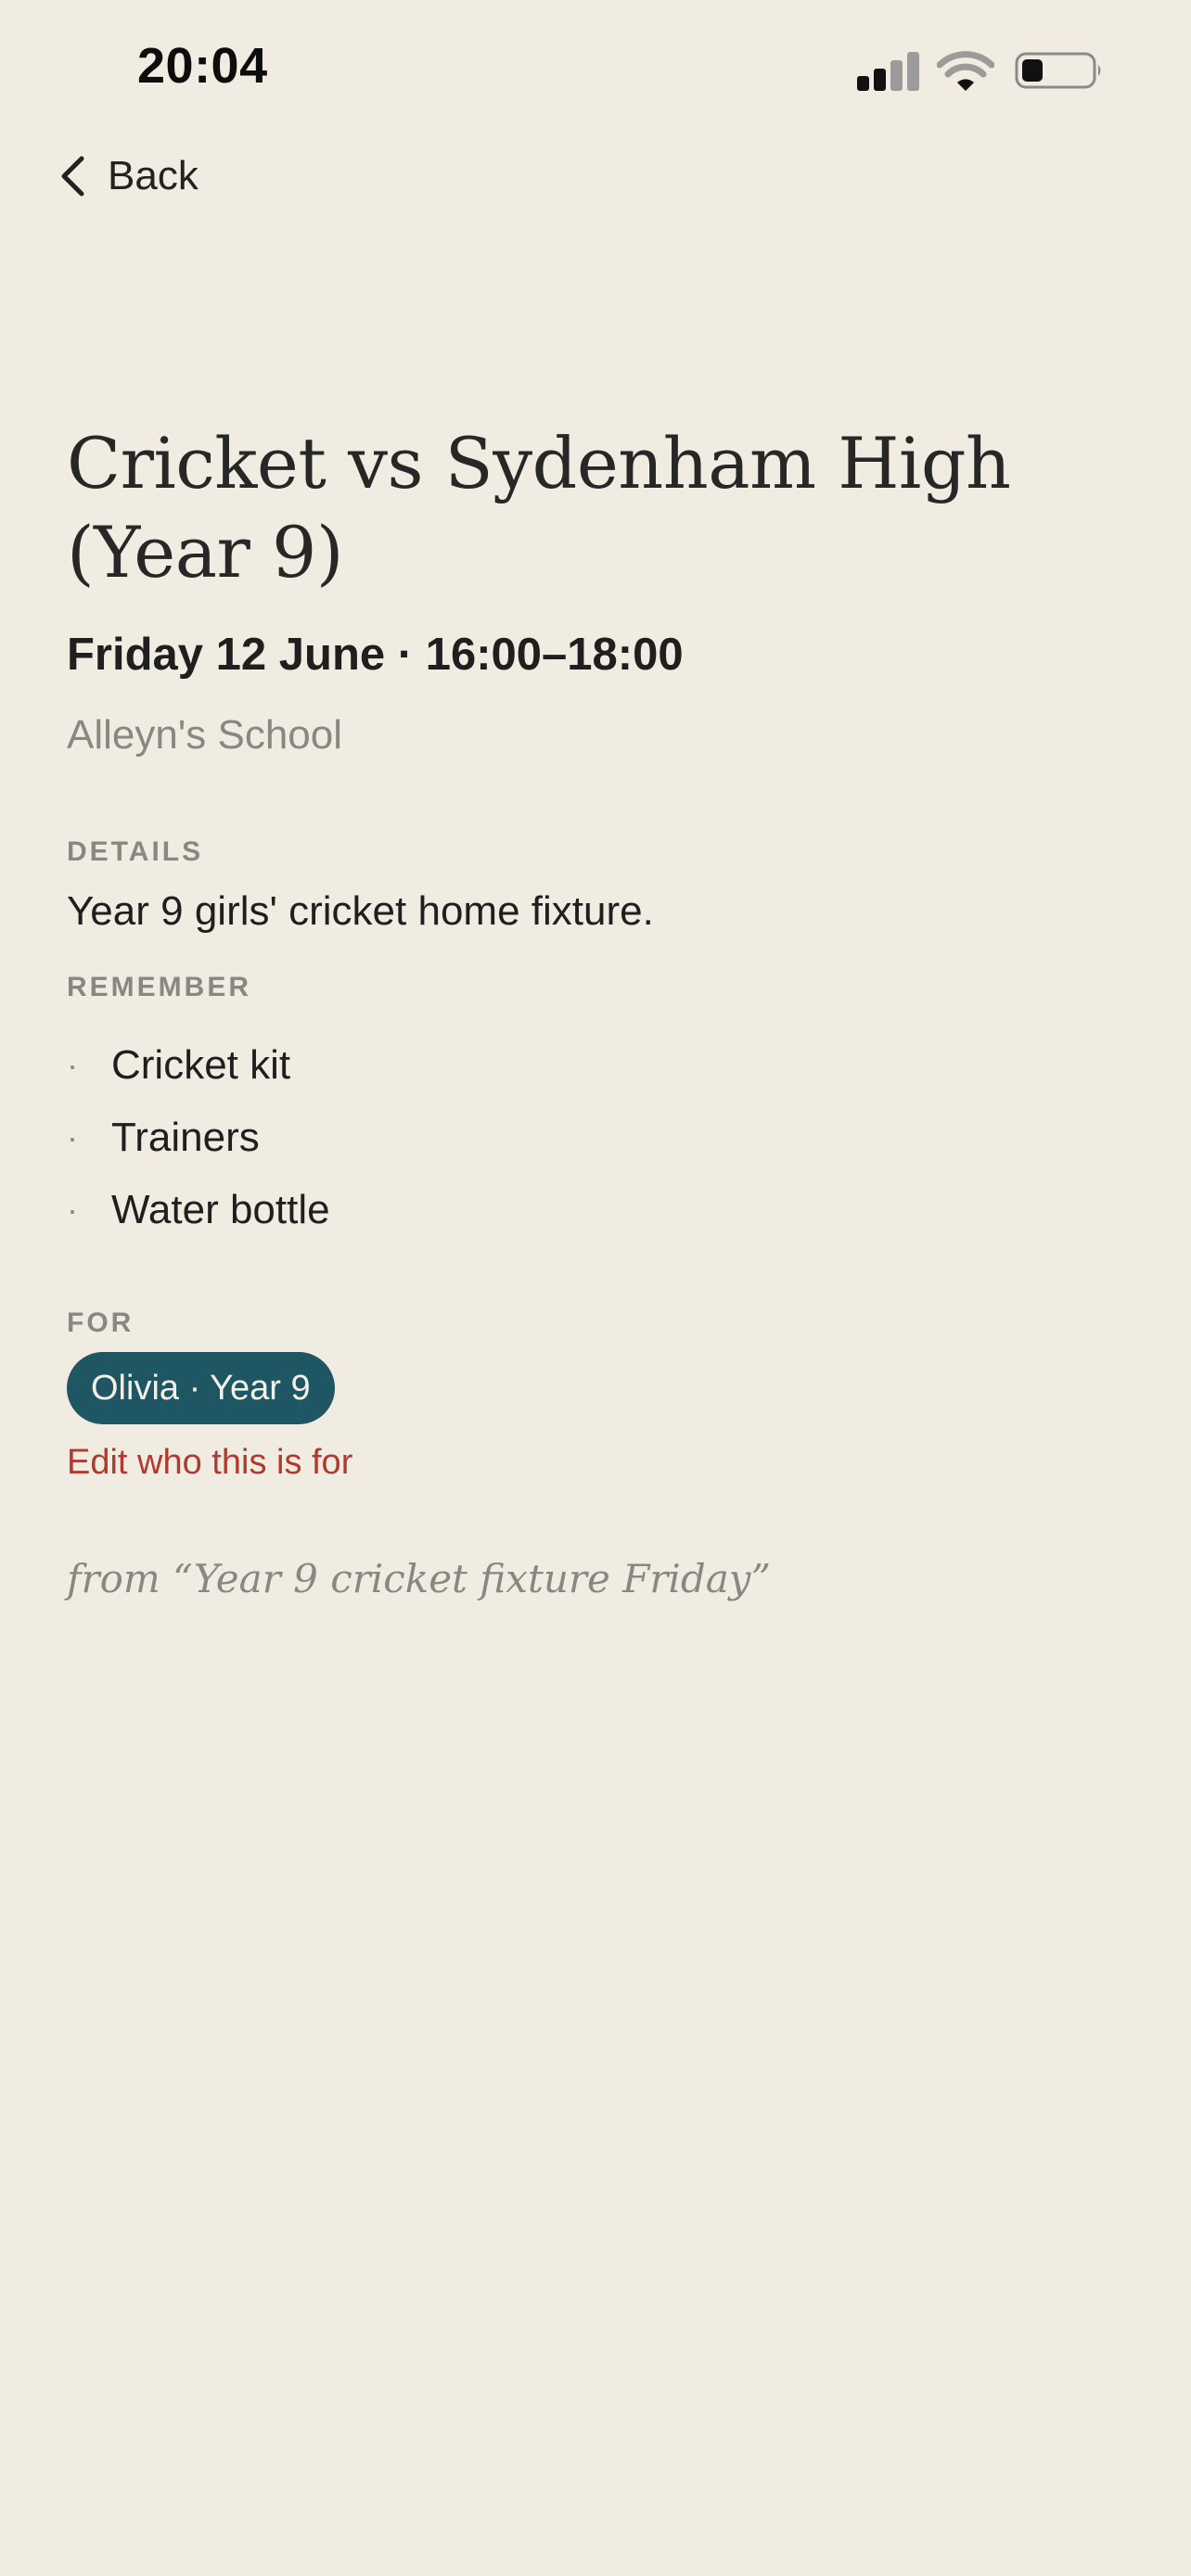 This screenshot has width=1191, height=2576. I want to click on for-heading: FOR, so click(100, 1323).